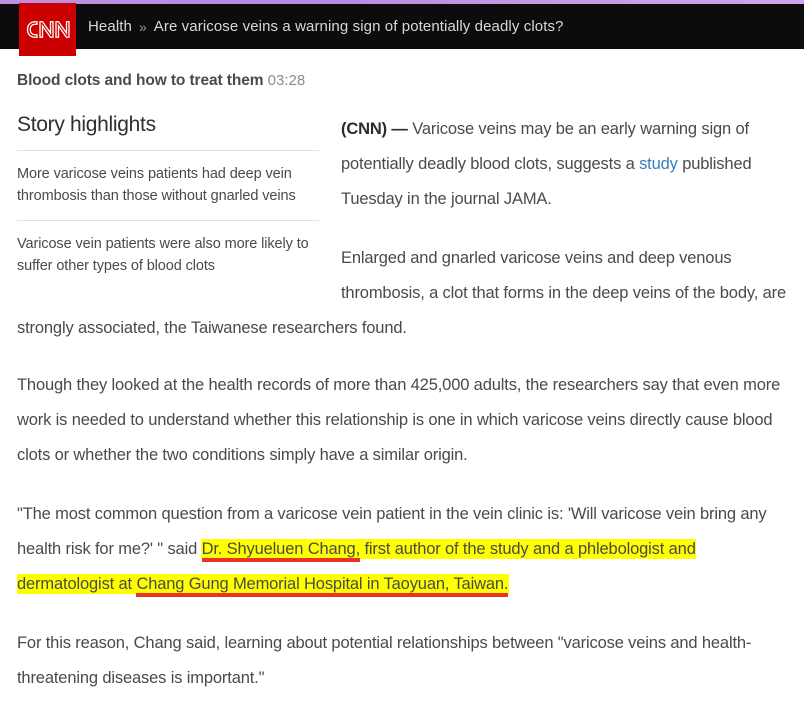 Image resolution: width=804 pixels, height=720 pixels. Describe the element at coordinates (140, 80) in the screenshot. I see `video-title: Blood clots and how to treat them` at that location.